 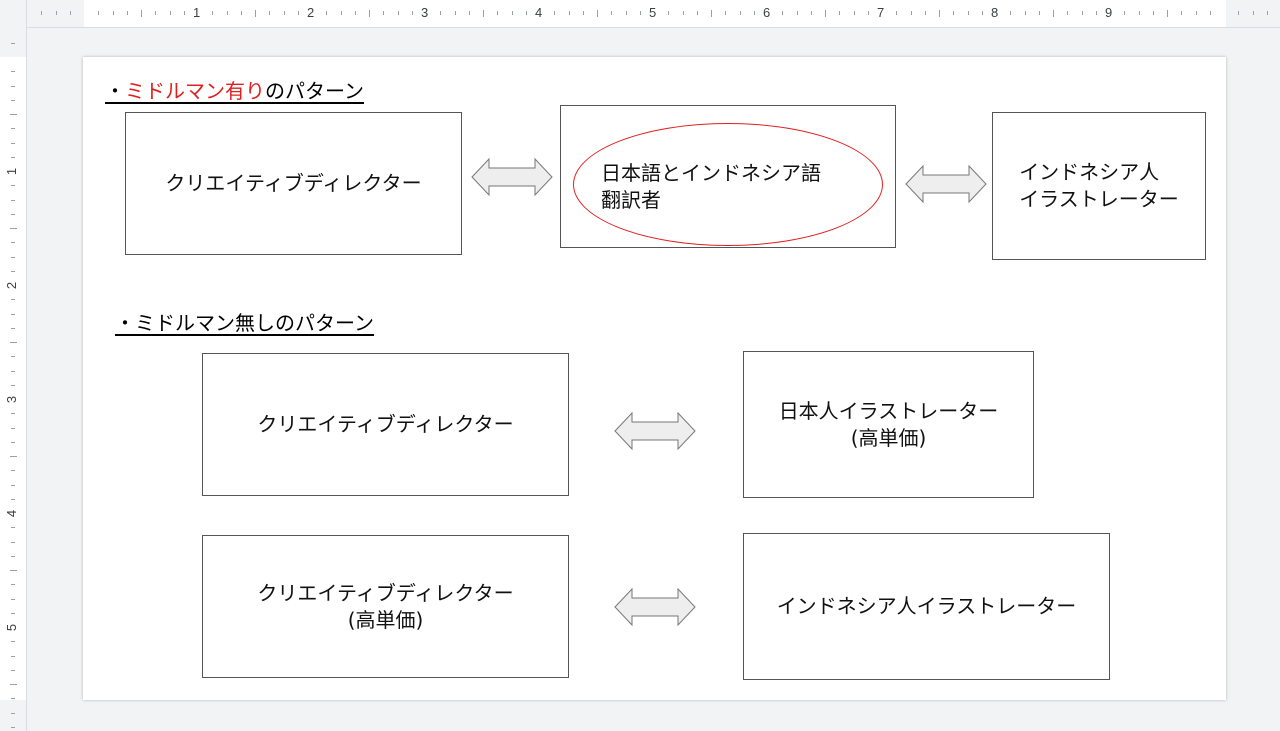 I want to click on indonesian-illustrator-box: インドネシア人 イラストレーター, so click(x=1099, y=186).